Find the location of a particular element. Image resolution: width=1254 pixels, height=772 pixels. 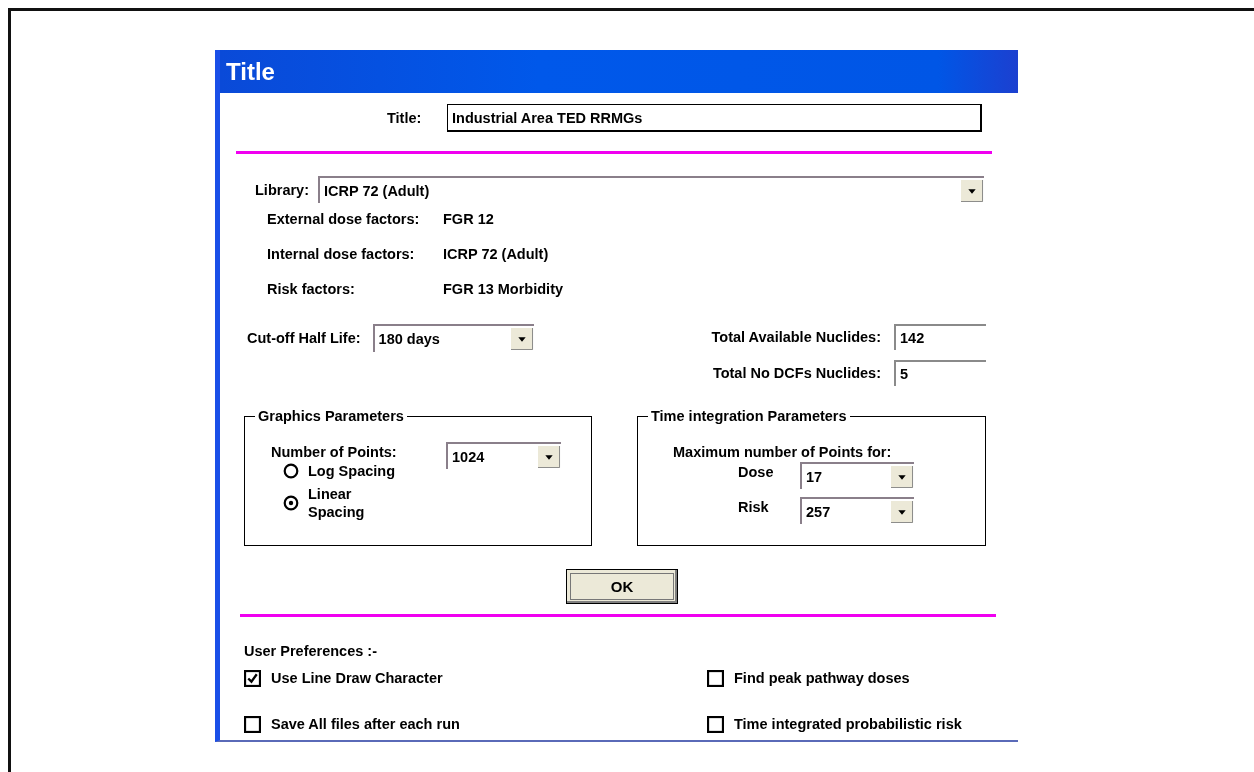

factor-value: ICRP 72 (Adult) is located at coordinates (496, 254).